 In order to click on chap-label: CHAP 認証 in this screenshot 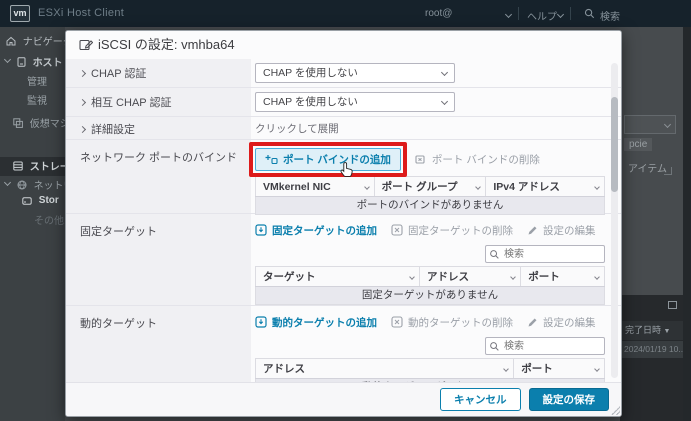, I will do `click(158, 73)`.